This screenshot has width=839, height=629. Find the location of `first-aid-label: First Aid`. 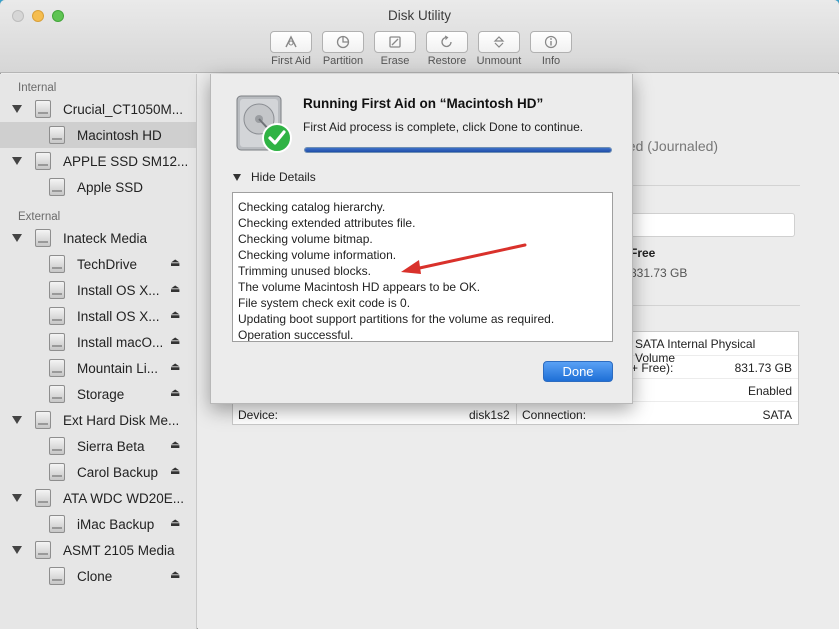

first-aid-label: First Aid is located at coordinates (291, 61).